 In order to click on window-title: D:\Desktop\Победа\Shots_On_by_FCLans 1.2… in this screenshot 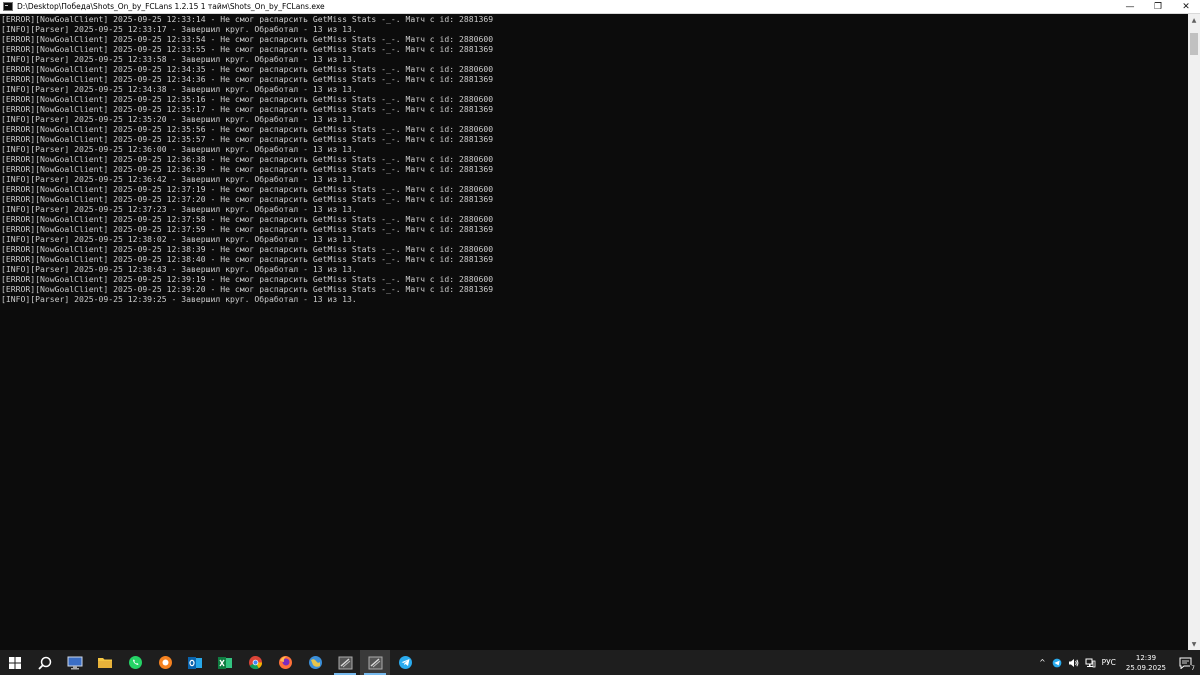, I will do `click(171, 6)`.